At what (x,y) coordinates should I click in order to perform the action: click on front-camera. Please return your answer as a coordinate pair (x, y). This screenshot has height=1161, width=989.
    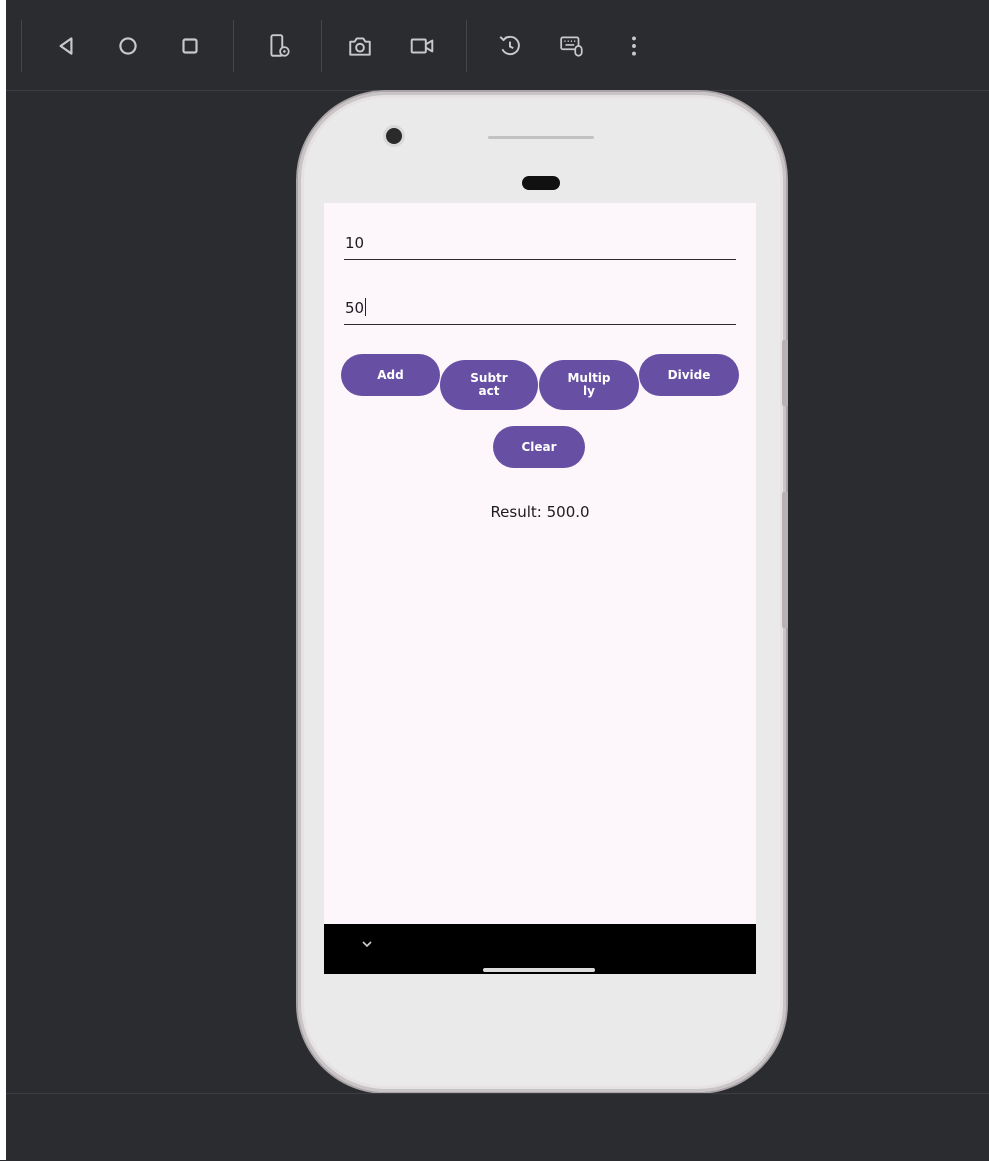
    Looking at the image, I should click on (394, 136).